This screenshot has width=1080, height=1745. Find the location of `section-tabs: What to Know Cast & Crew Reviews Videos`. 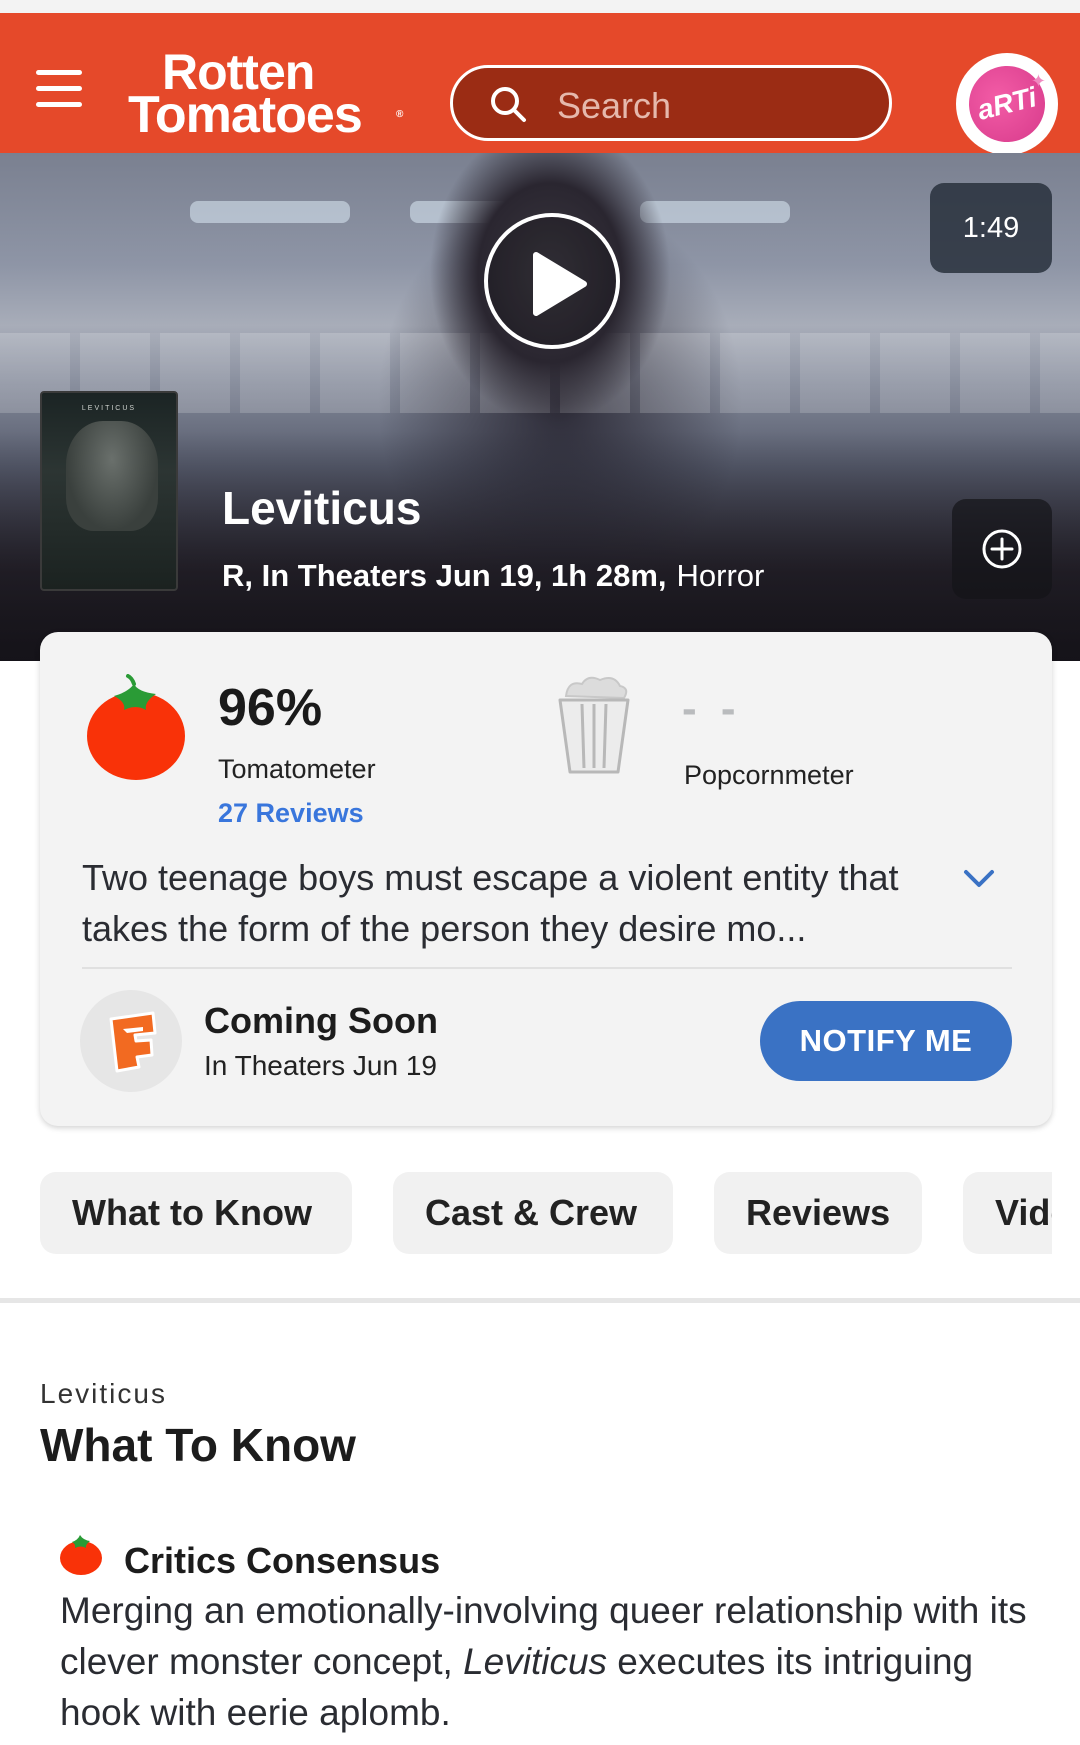

section-tabs: What to Know Cast & Crew Reviews Videos is located at coordinates (526, 1213).